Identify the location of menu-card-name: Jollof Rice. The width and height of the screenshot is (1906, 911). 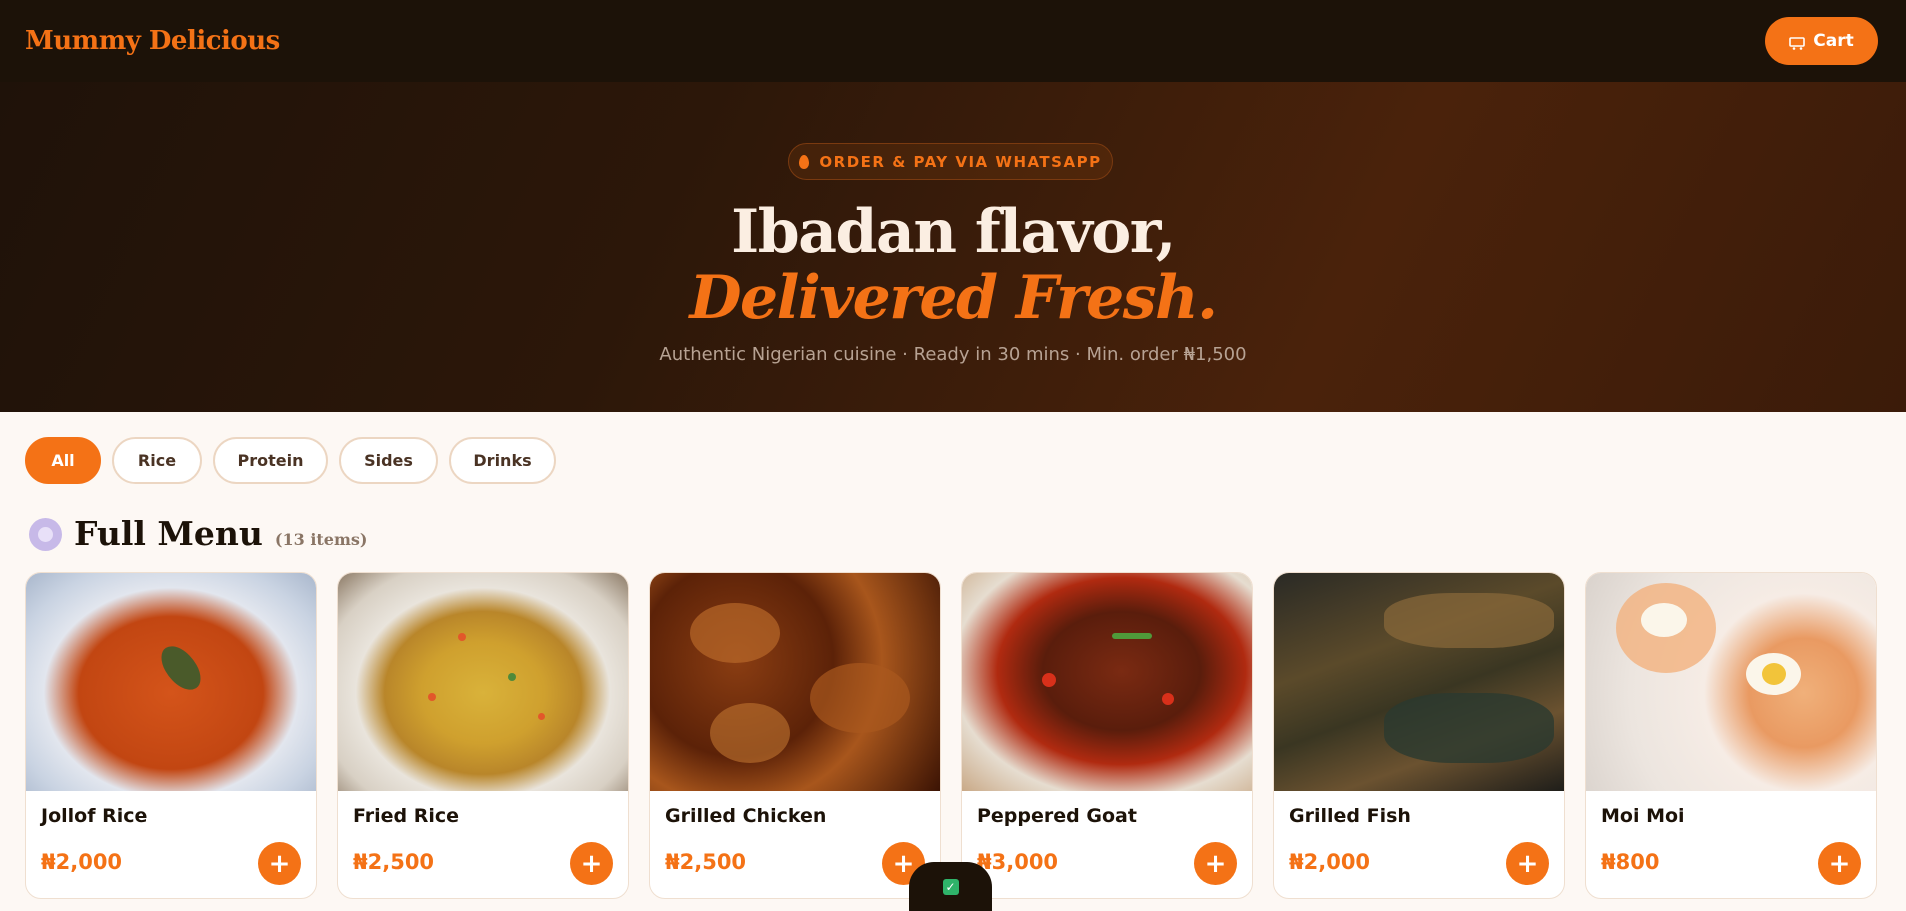
(94, 816).